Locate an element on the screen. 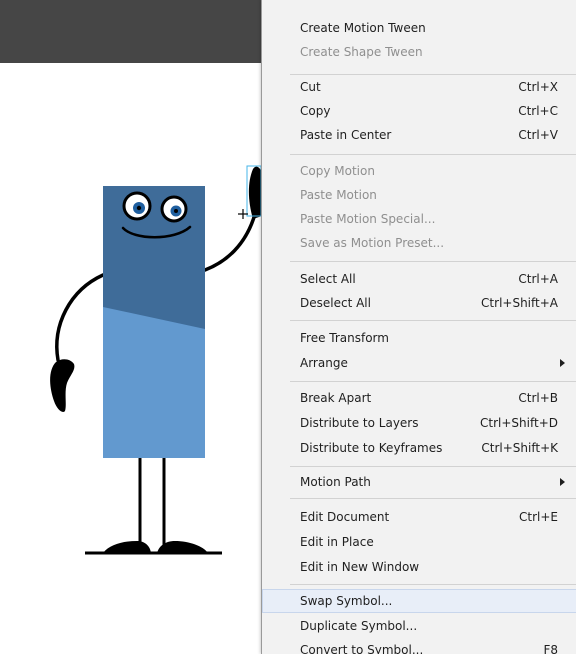 This screenshot has width=576, height=654. left-arm is located at coordinates (77, 342).